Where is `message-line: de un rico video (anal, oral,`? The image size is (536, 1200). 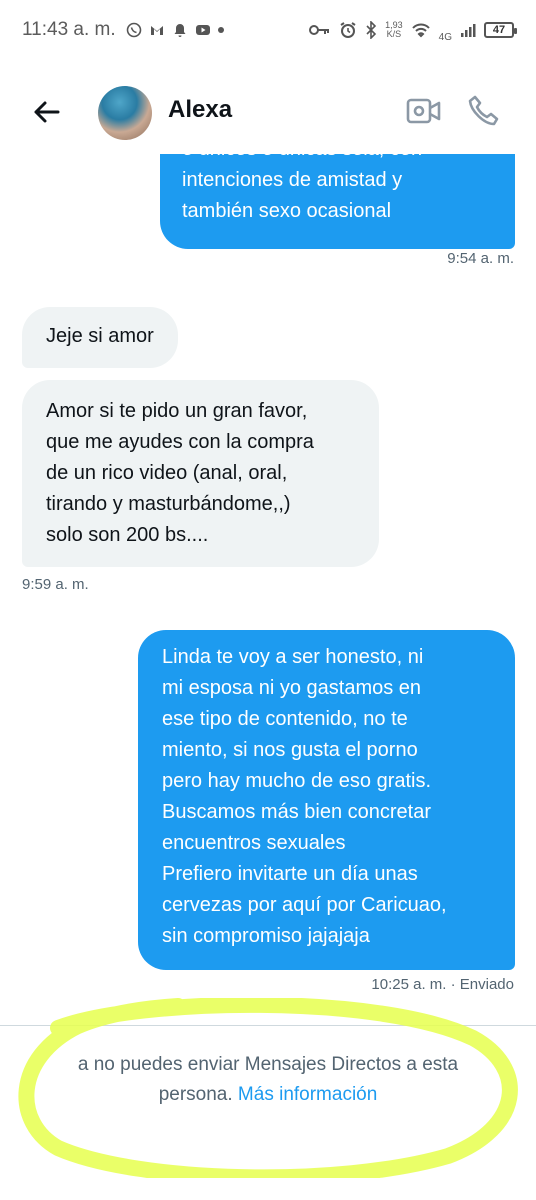
message-line: de un rico video (anal, oral, is located at coordinates (167, 473).